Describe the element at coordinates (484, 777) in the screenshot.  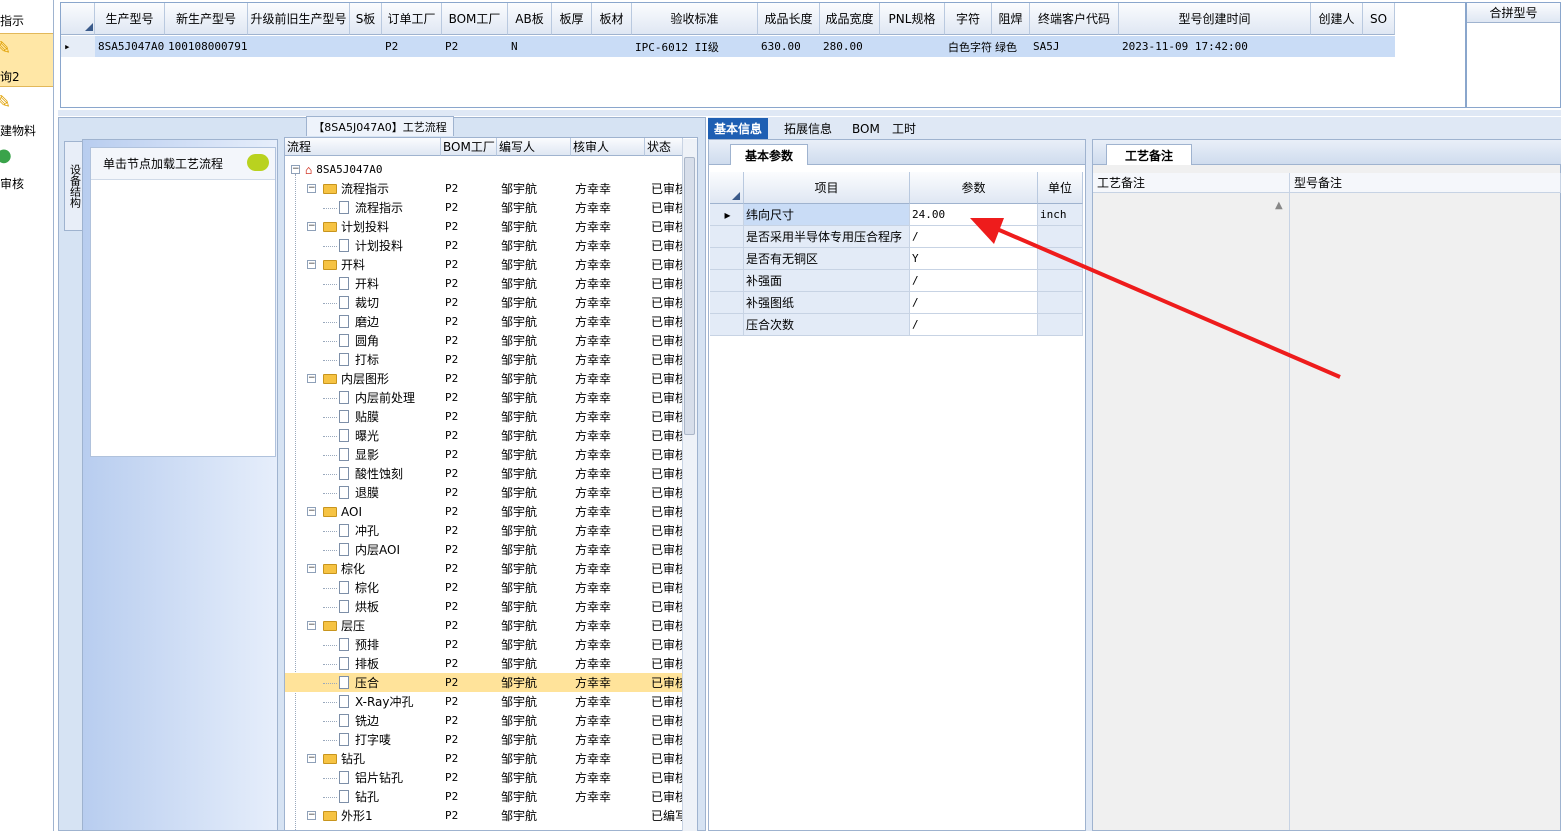
I see `tree-node: 铝片钻孔 P2 邹宇航 方幸幸 已审核` at that location.